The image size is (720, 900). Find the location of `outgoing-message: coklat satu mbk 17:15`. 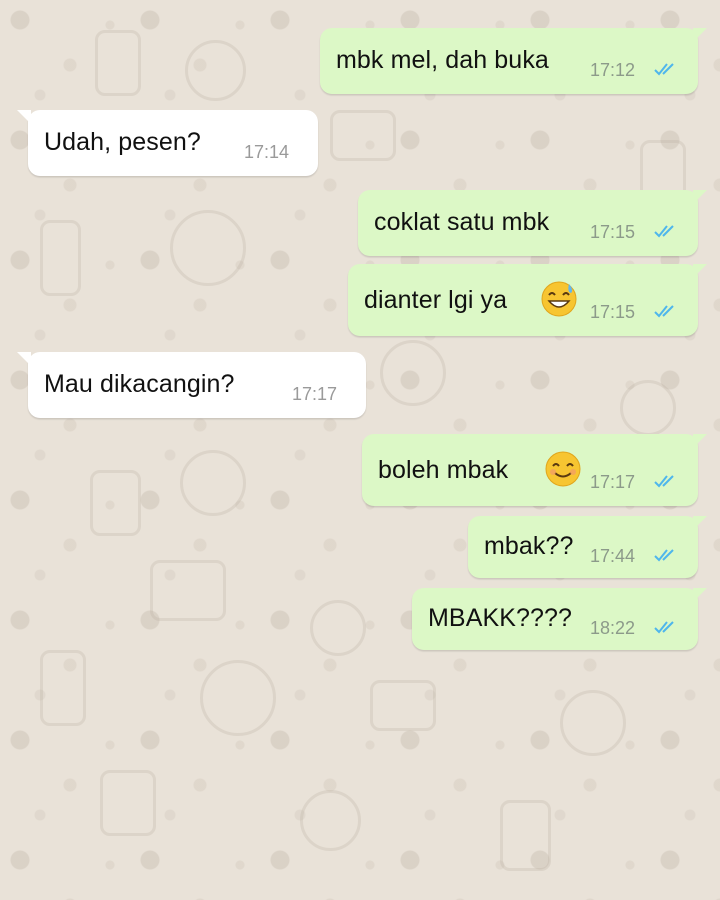

outgoing-message: coklat satu mbk 17:15 is located at coordinates (532, 223).